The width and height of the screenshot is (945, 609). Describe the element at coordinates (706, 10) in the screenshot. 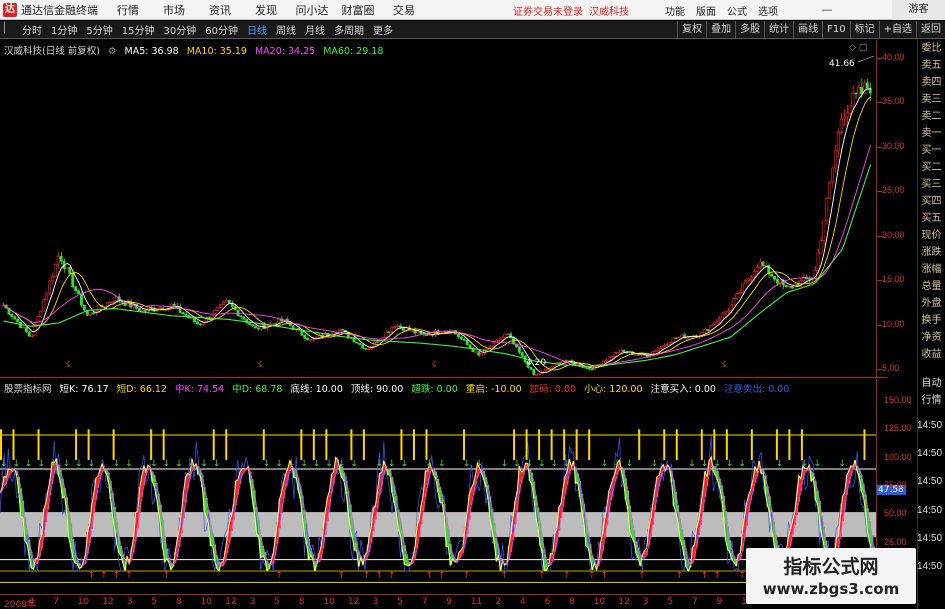

I see `menu-layout: 版面` at that location.